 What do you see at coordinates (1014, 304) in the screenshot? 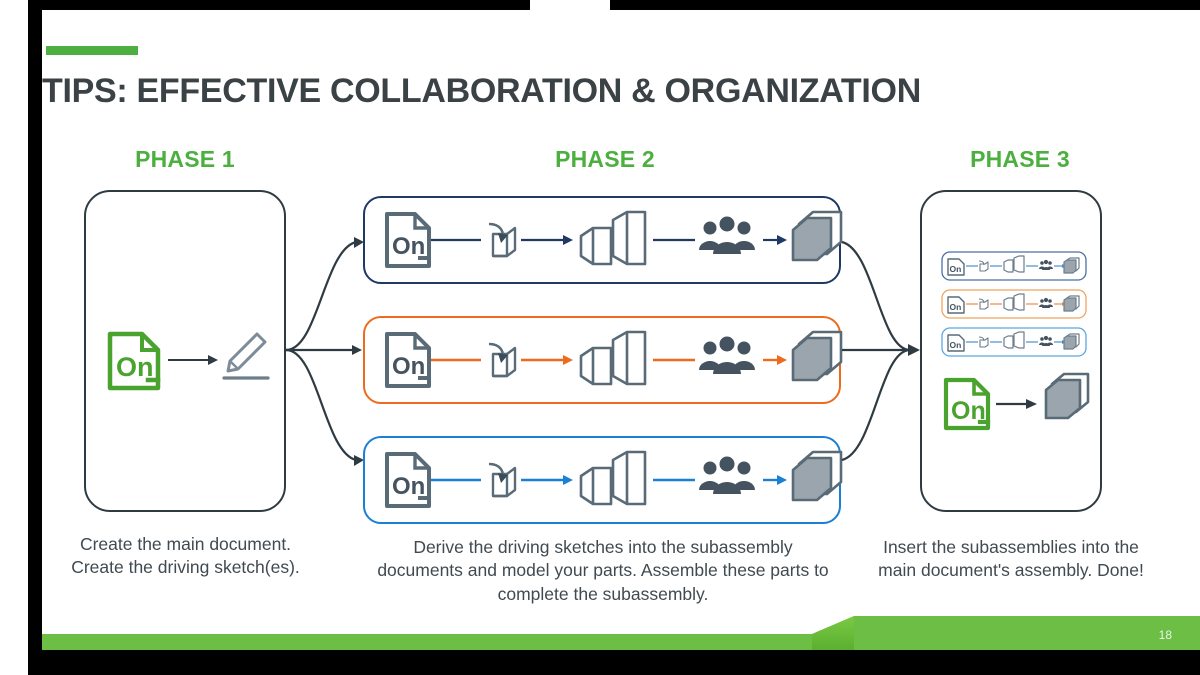
I see `mini-subassembly-row-2: On` at bounding box center [1014, 304].